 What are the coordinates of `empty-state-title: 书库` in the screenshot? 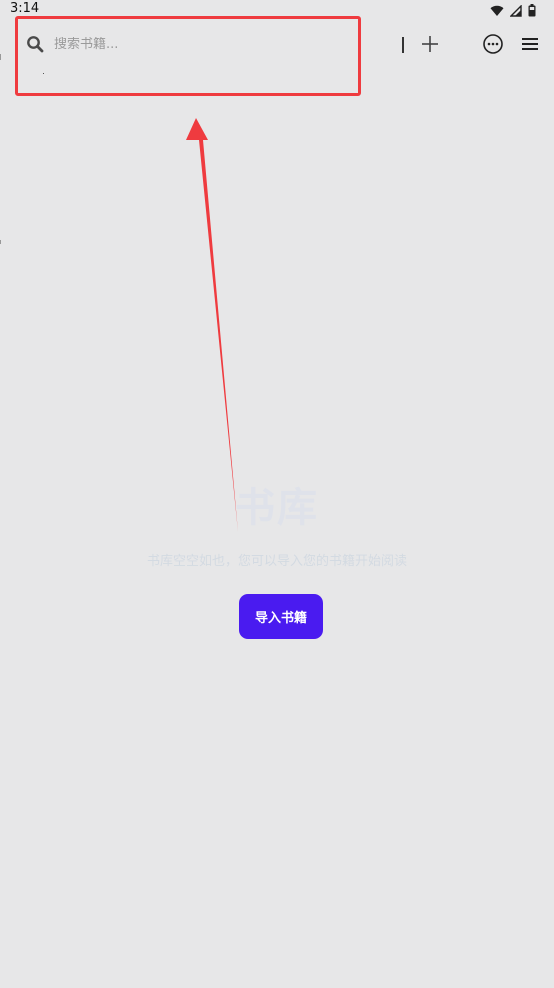 It's located at (277, 508).